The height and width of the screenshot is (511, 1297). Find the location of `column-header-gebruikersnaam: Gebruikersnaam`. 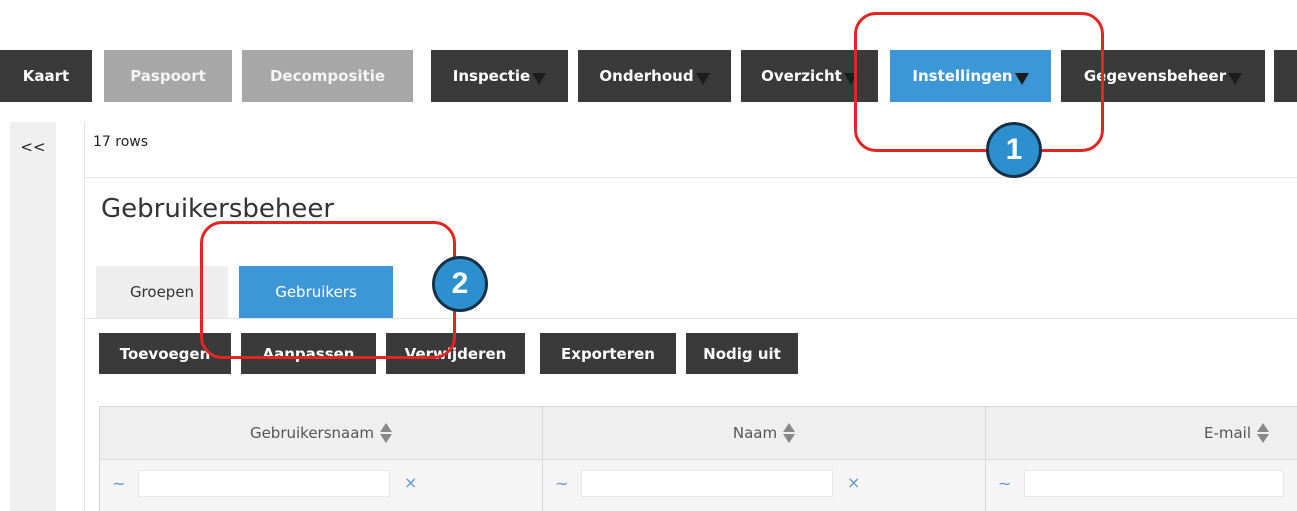

column-header-gebruikersnaam: Gebruikersnaam is located at coordinates (321, 433).